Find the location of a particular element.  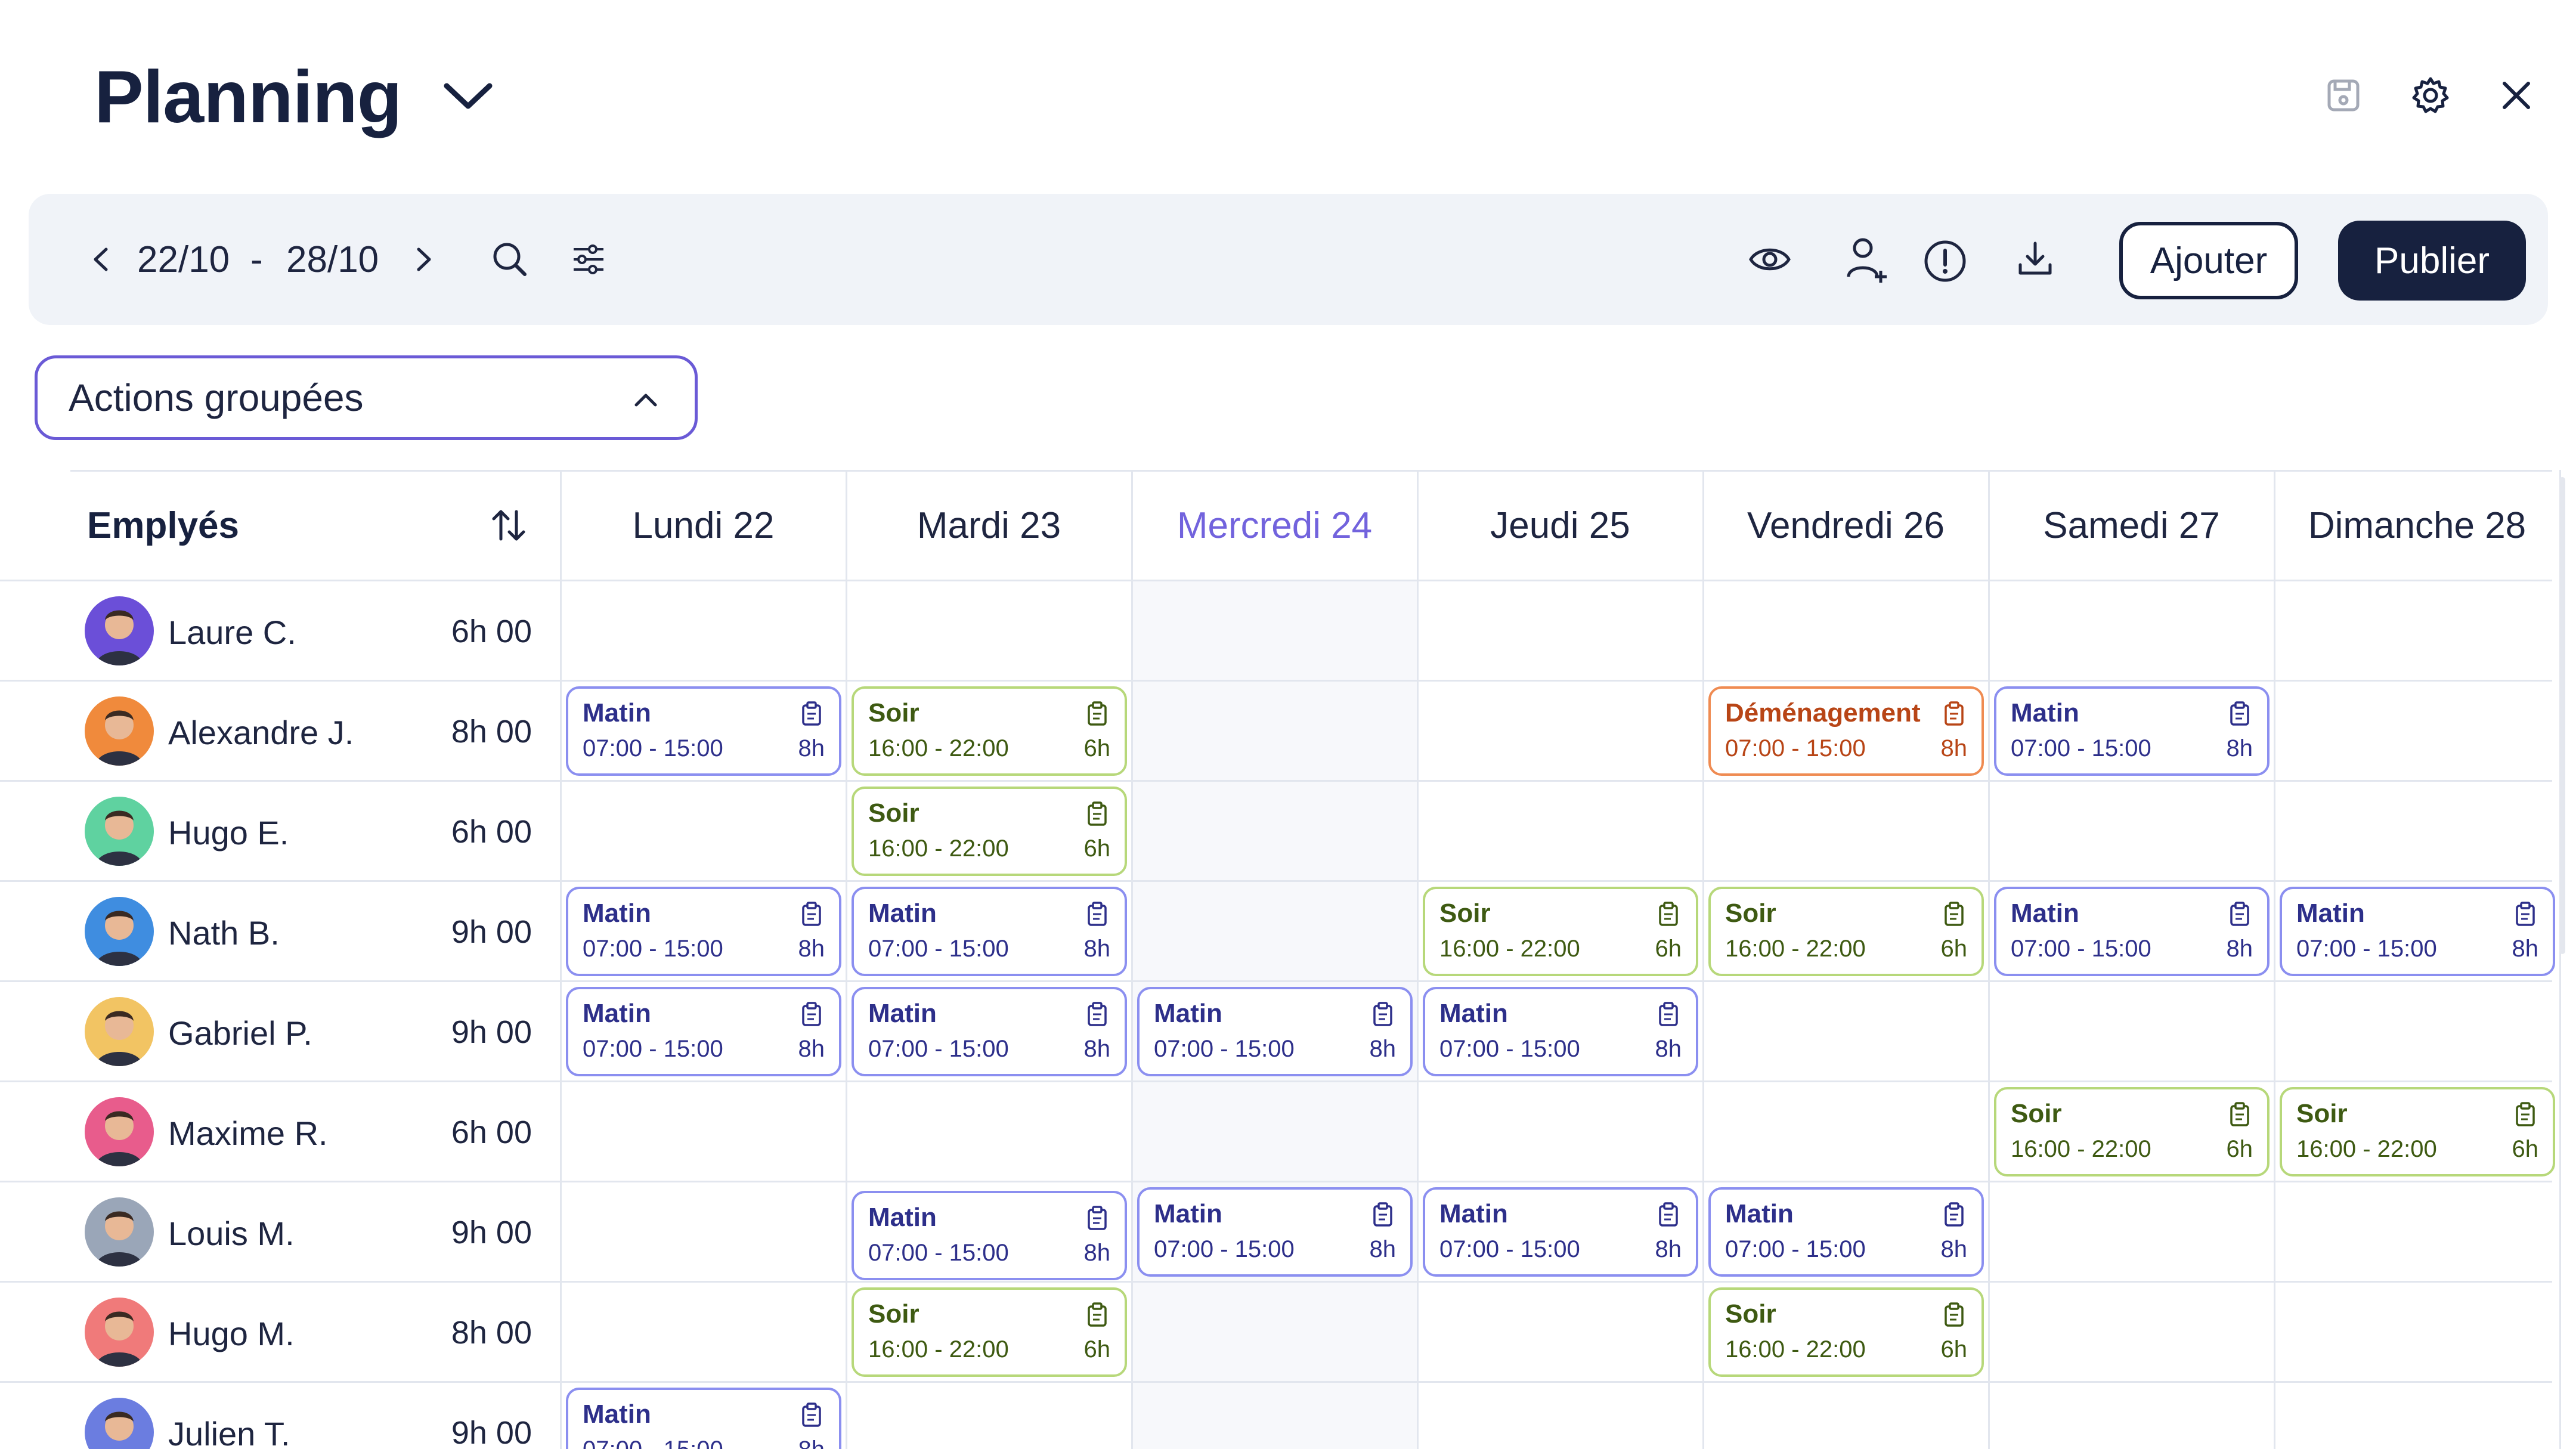

scrollbar is located at coordinates (2562, 715).